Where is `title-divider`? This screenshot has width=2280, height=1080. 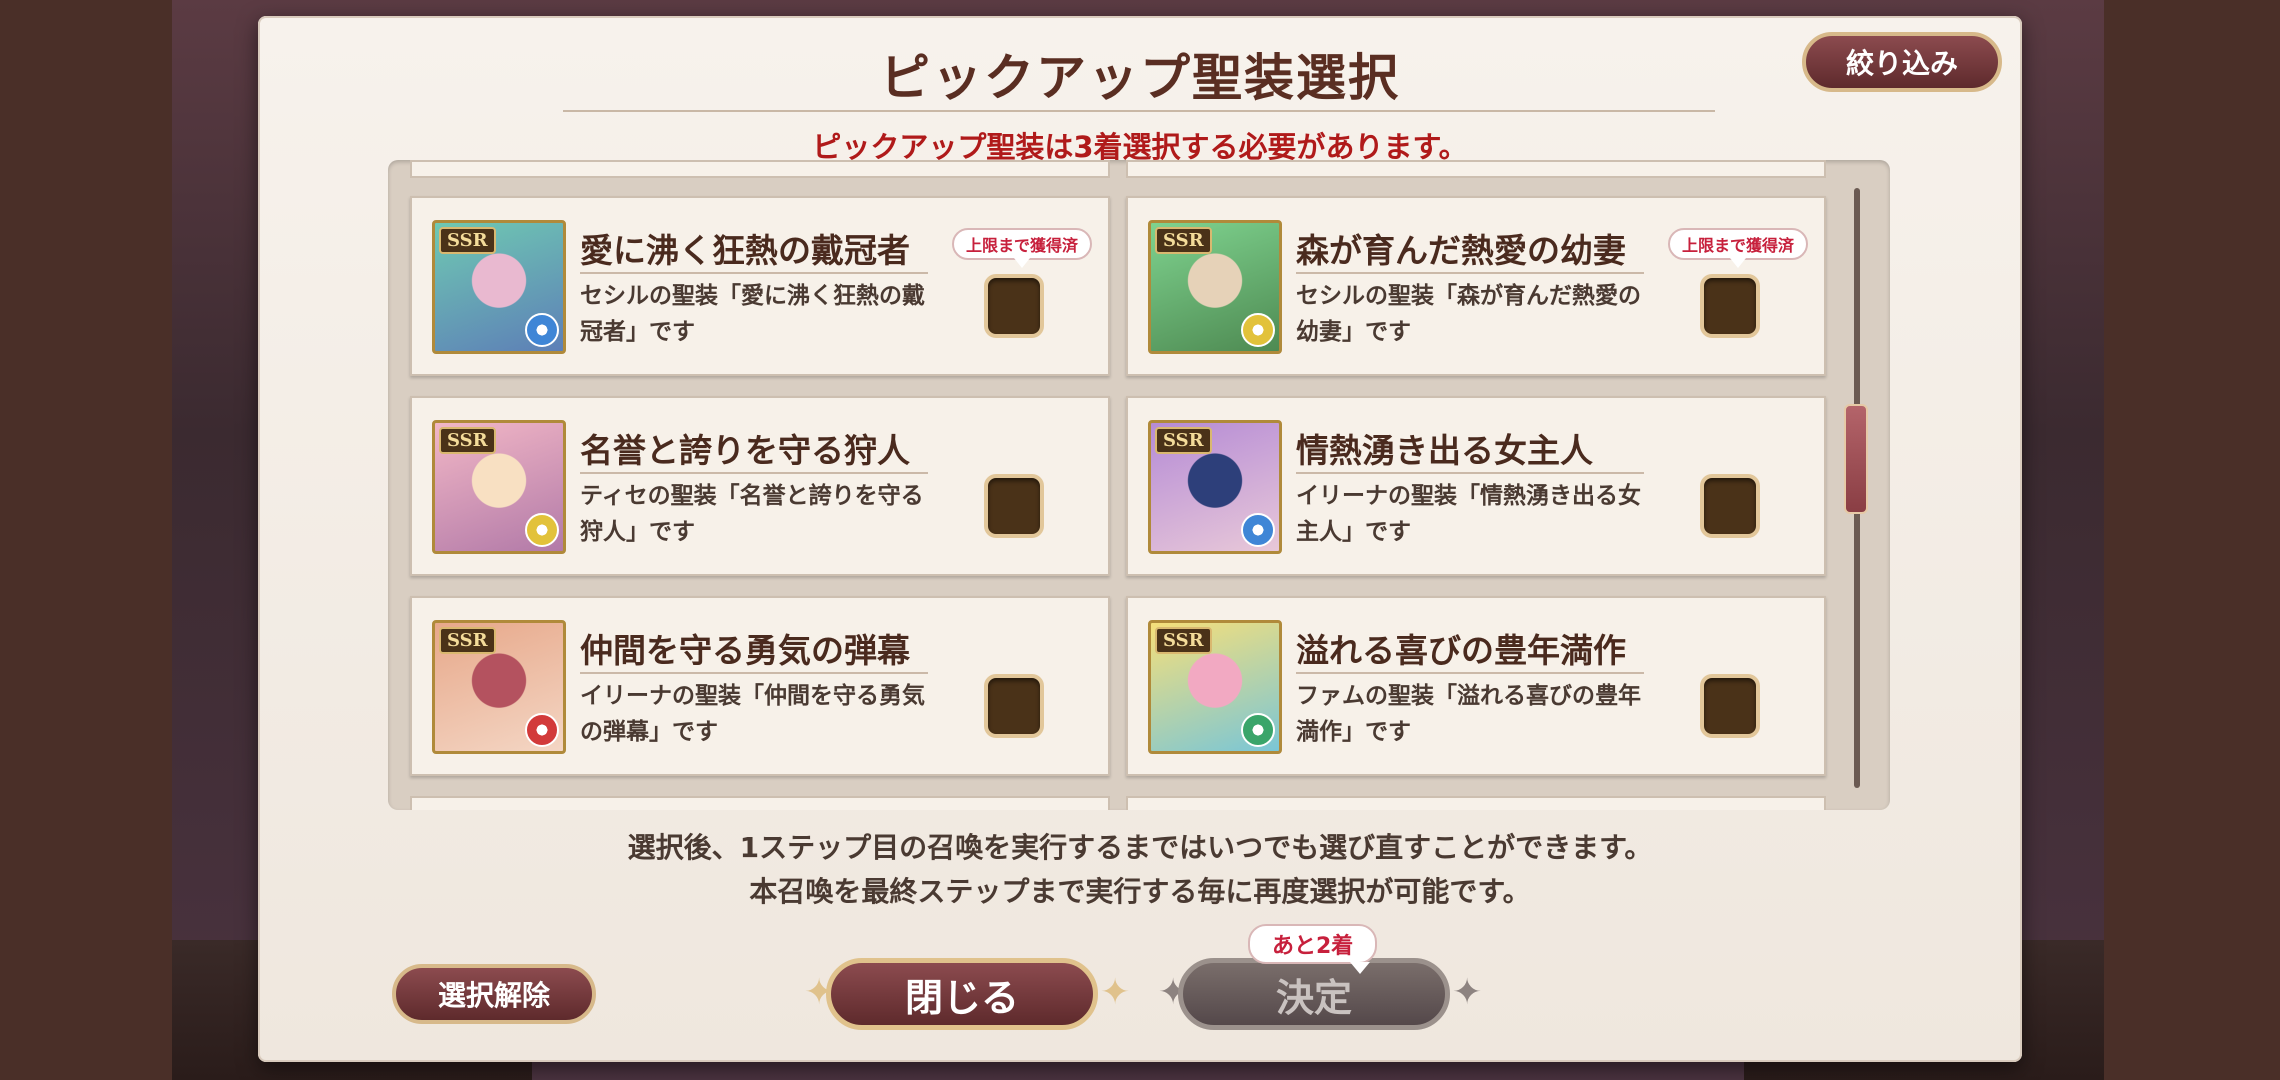 title-divider is located at coordinates (1139, 111).